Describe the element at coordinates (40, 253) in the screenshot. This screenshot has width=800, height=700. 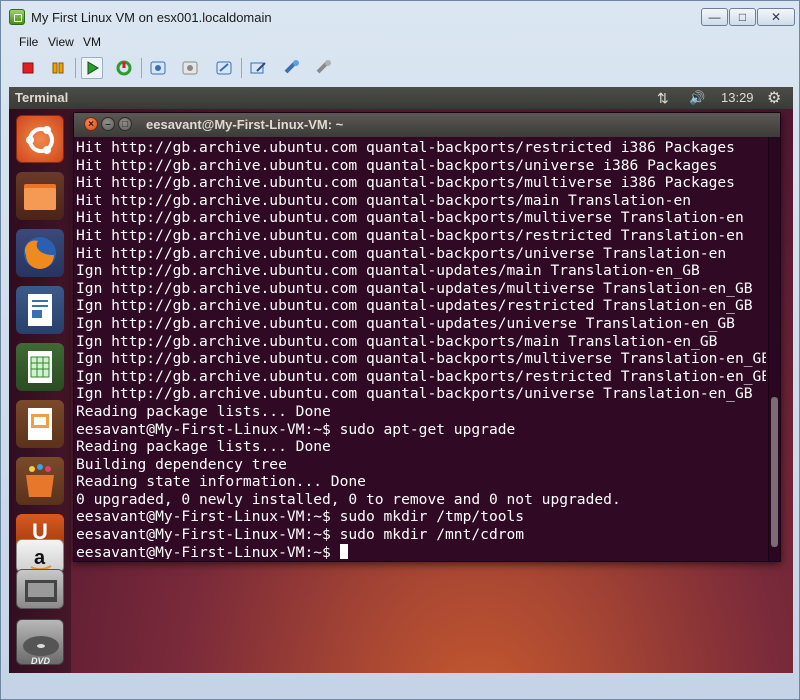
I see `firefox-icon` at that location.